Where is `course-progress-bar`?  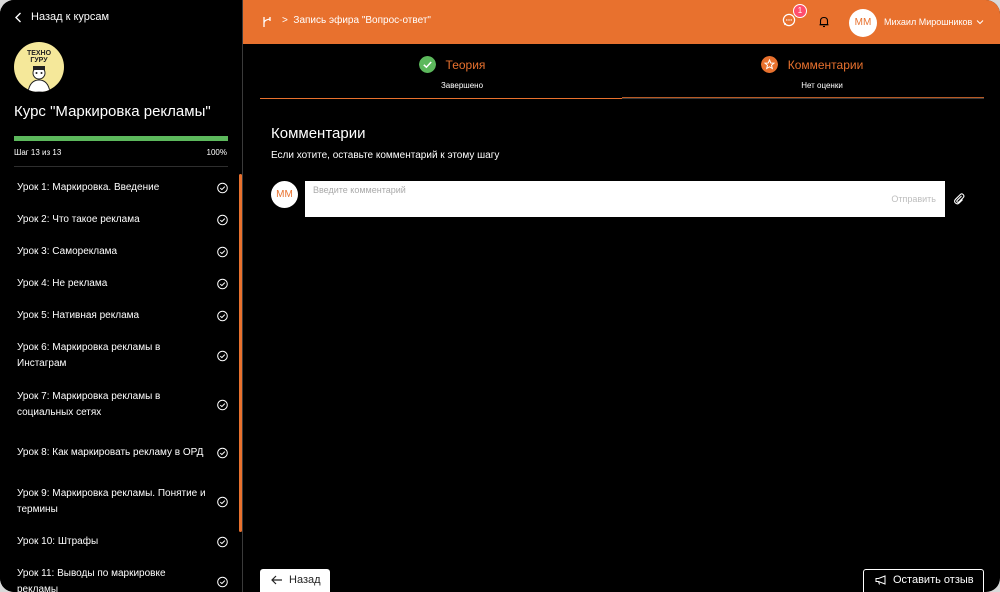 course-progress-bar is located at coordinates (121, 138).